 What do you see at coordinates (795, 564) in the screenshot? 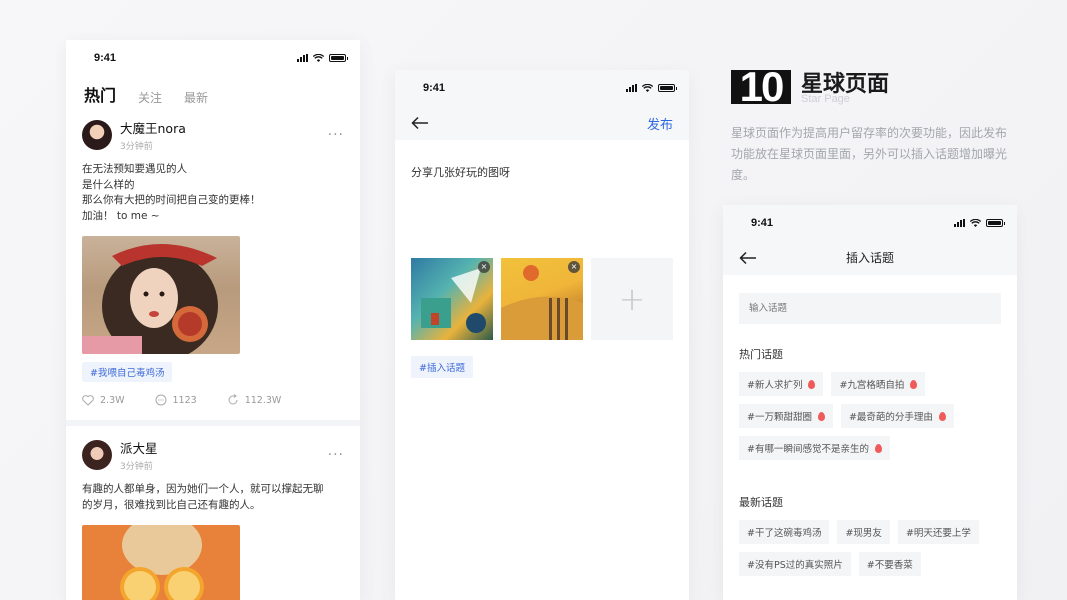
I see `new-topic-chip: #没有PS过的真实照片` at bounding box center [795, 564].